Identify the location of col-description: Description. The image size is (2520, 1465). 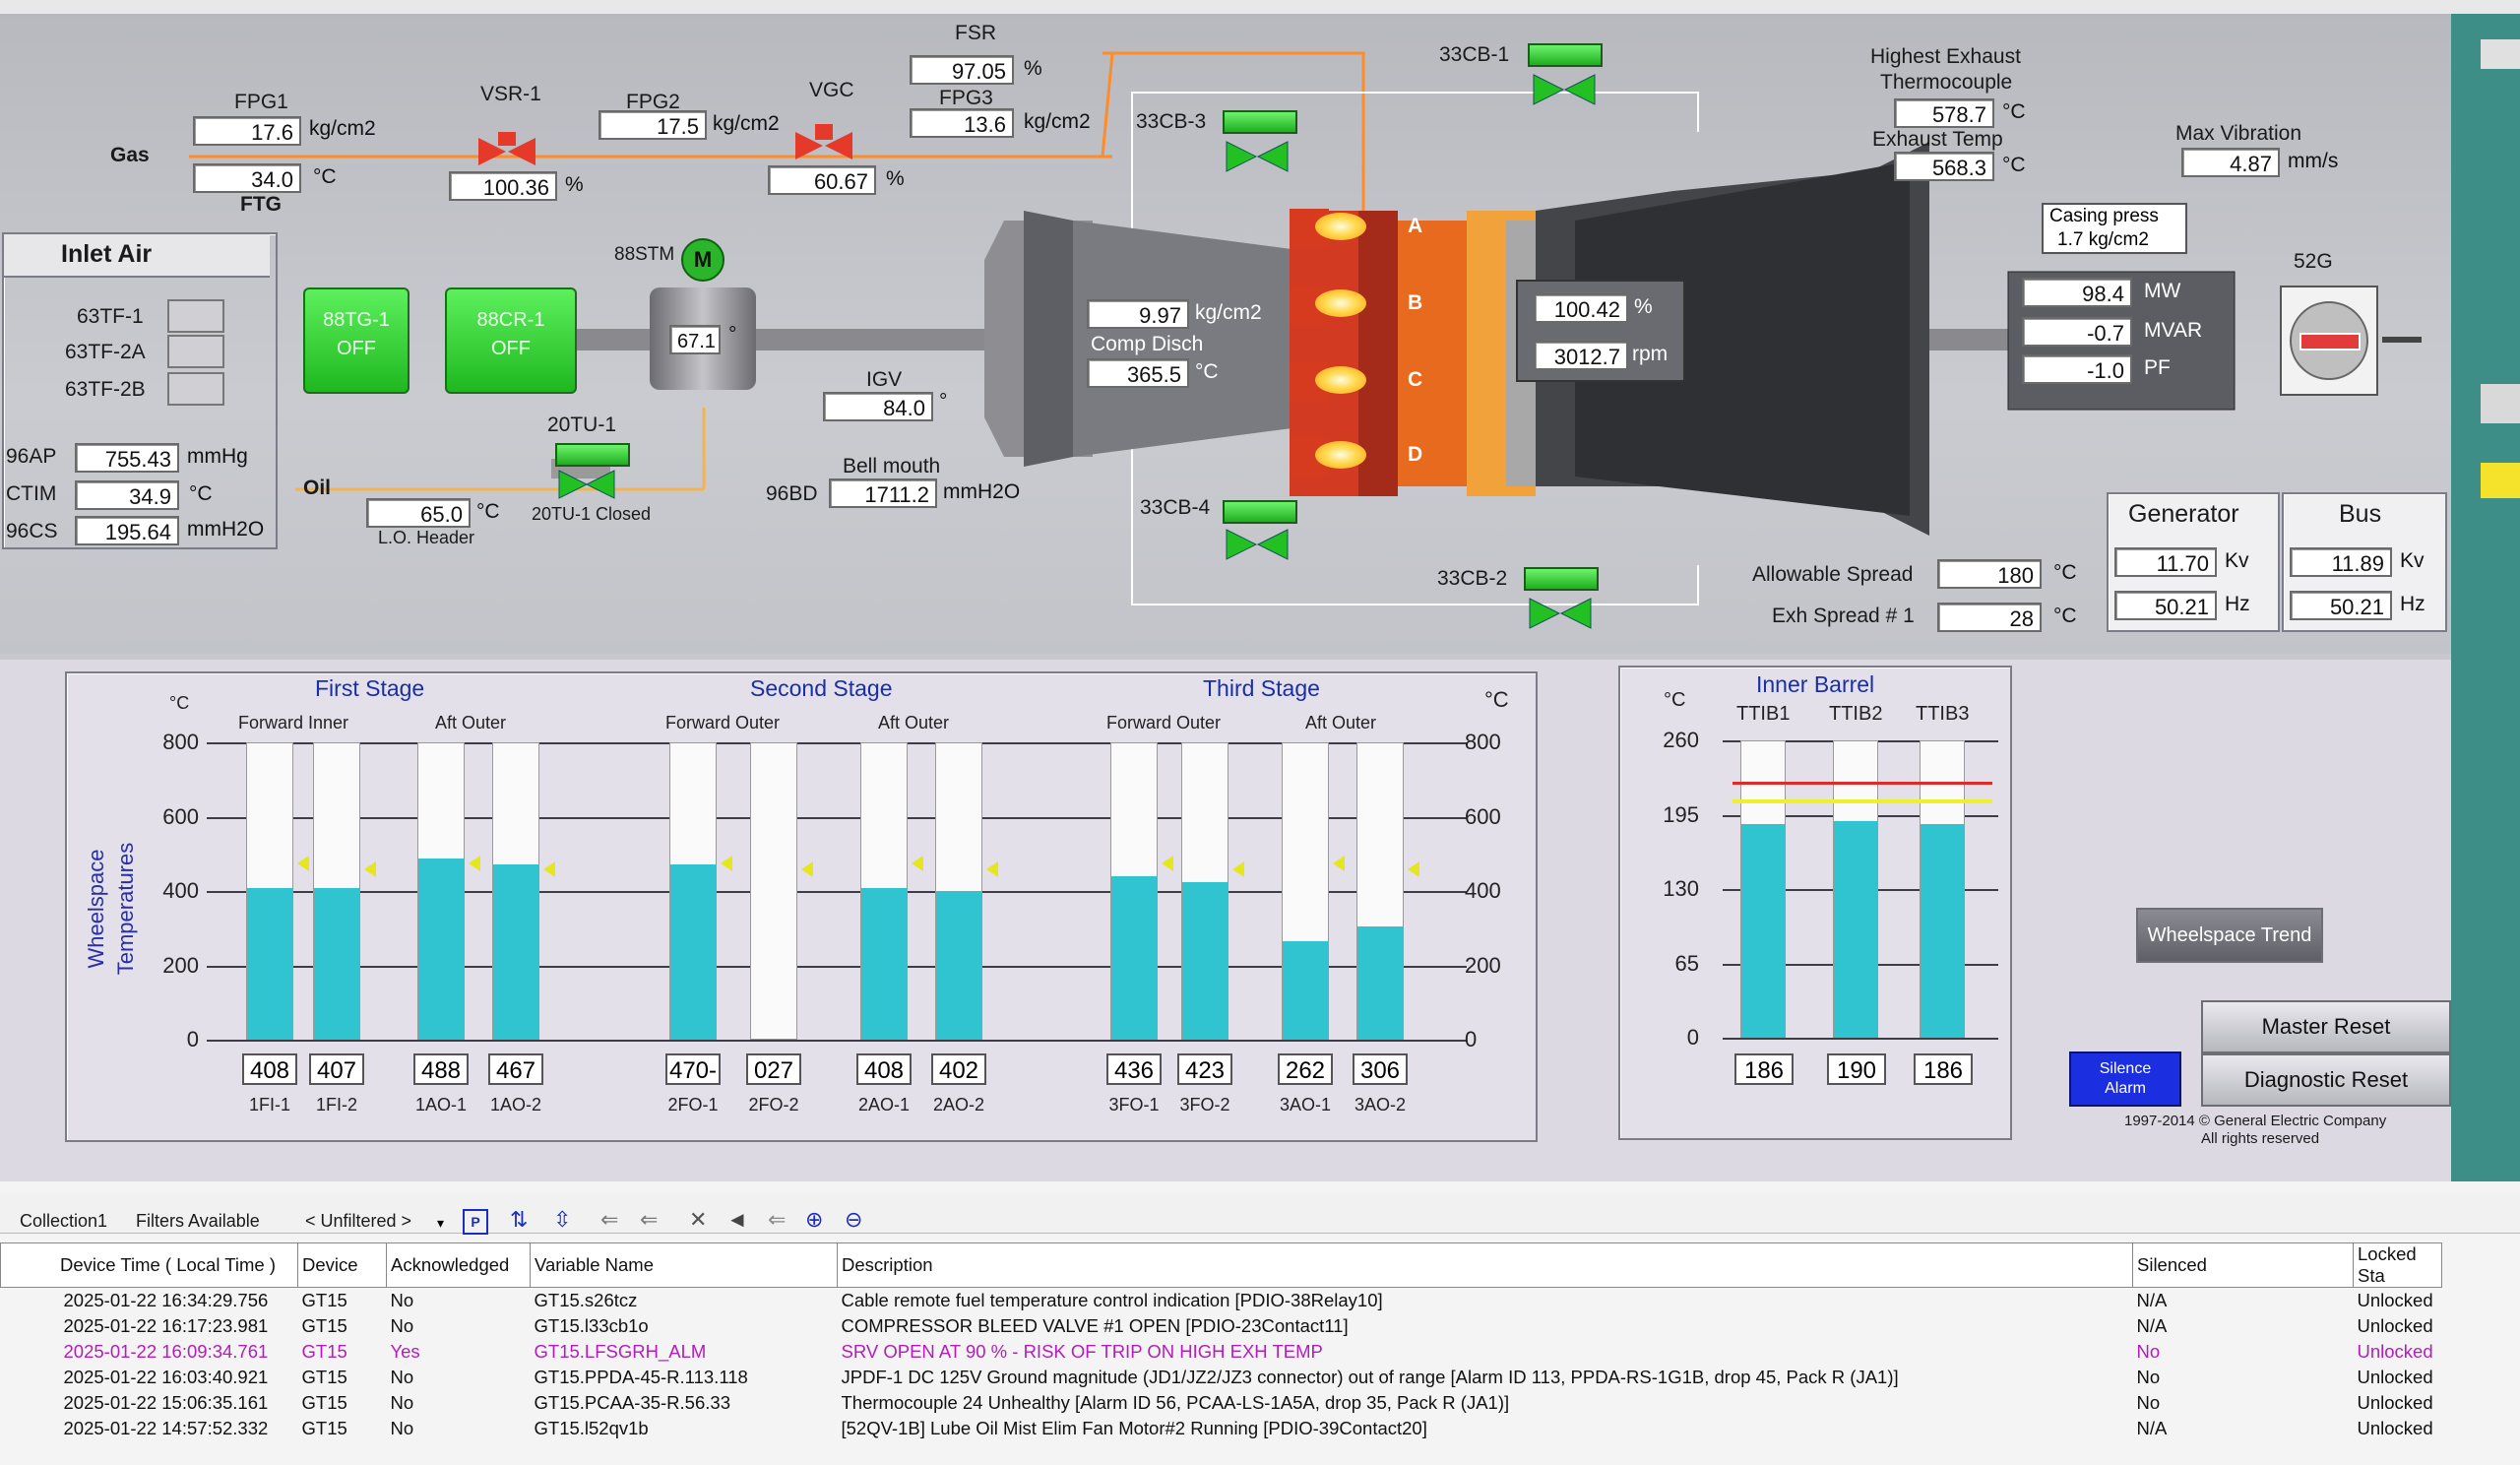
(1485, 1265).